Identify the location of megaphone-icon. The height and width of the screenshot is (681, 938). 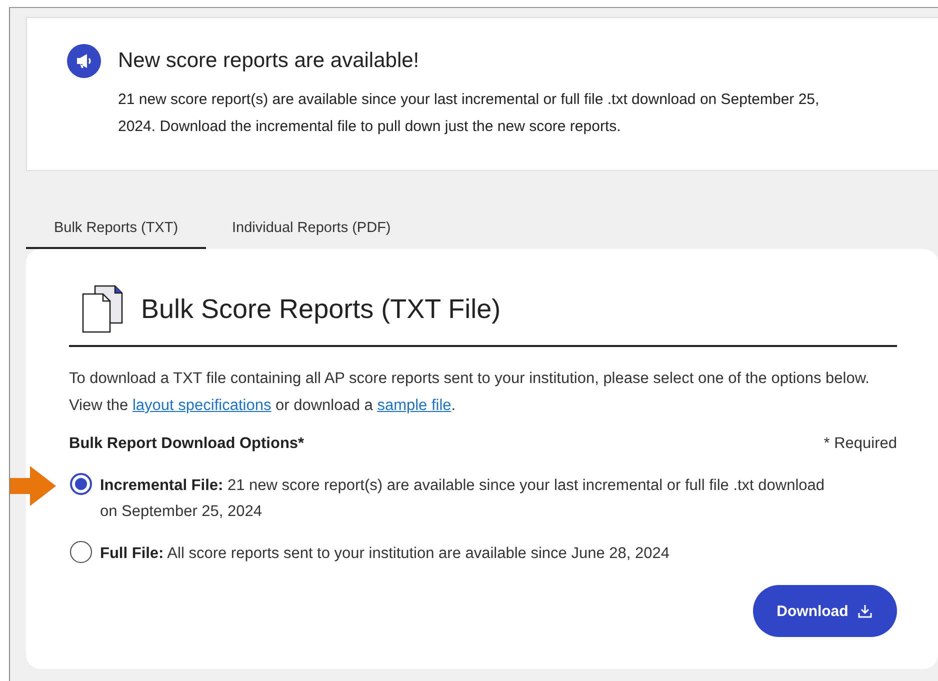
(84, 61).